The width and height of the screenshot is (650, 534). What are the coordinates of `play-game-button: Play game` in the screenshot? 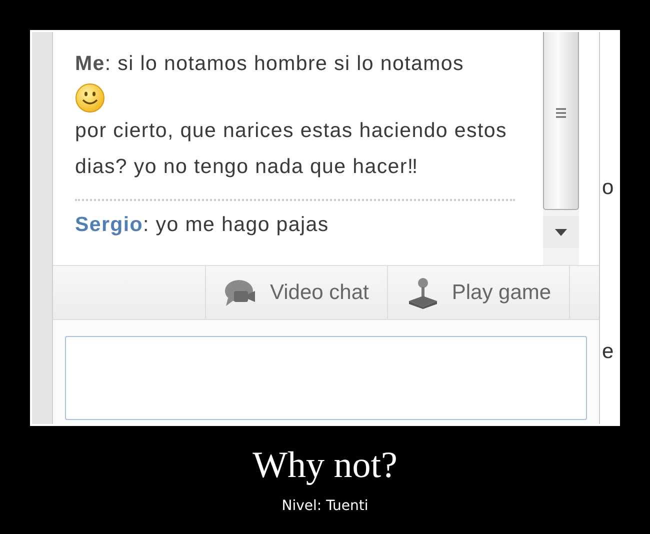 It's located at (479, 292).